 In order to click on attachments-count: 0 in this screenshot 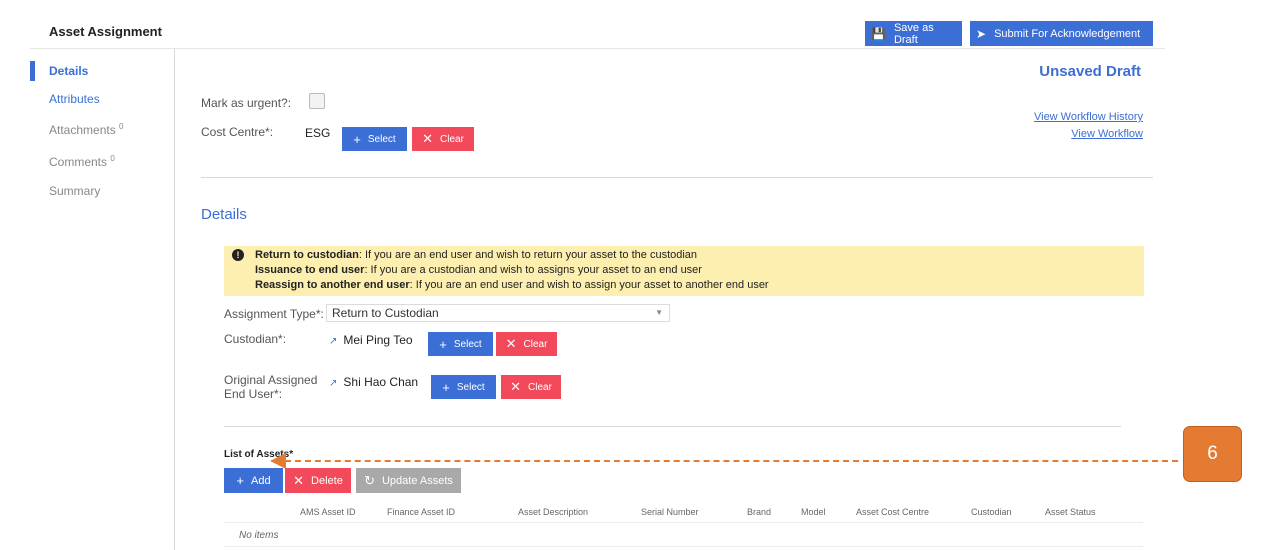, I will do `click(121, 126)`.